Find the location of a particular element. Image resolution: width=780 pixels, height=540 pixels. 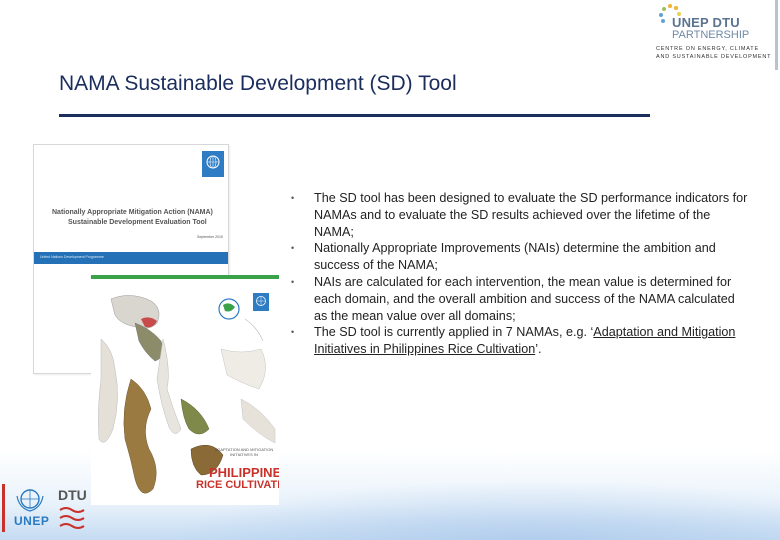

logo-line-2: AND SUSTAINABLE DEVELOPMENT is located at coordinates (714, 57).